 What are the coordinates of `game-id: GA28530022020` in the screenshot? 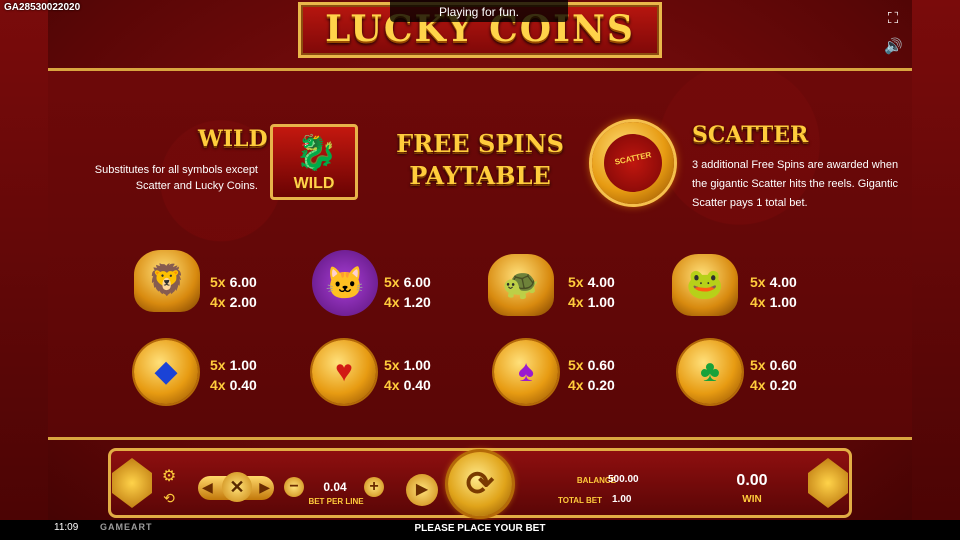 It's located at (42, 7).